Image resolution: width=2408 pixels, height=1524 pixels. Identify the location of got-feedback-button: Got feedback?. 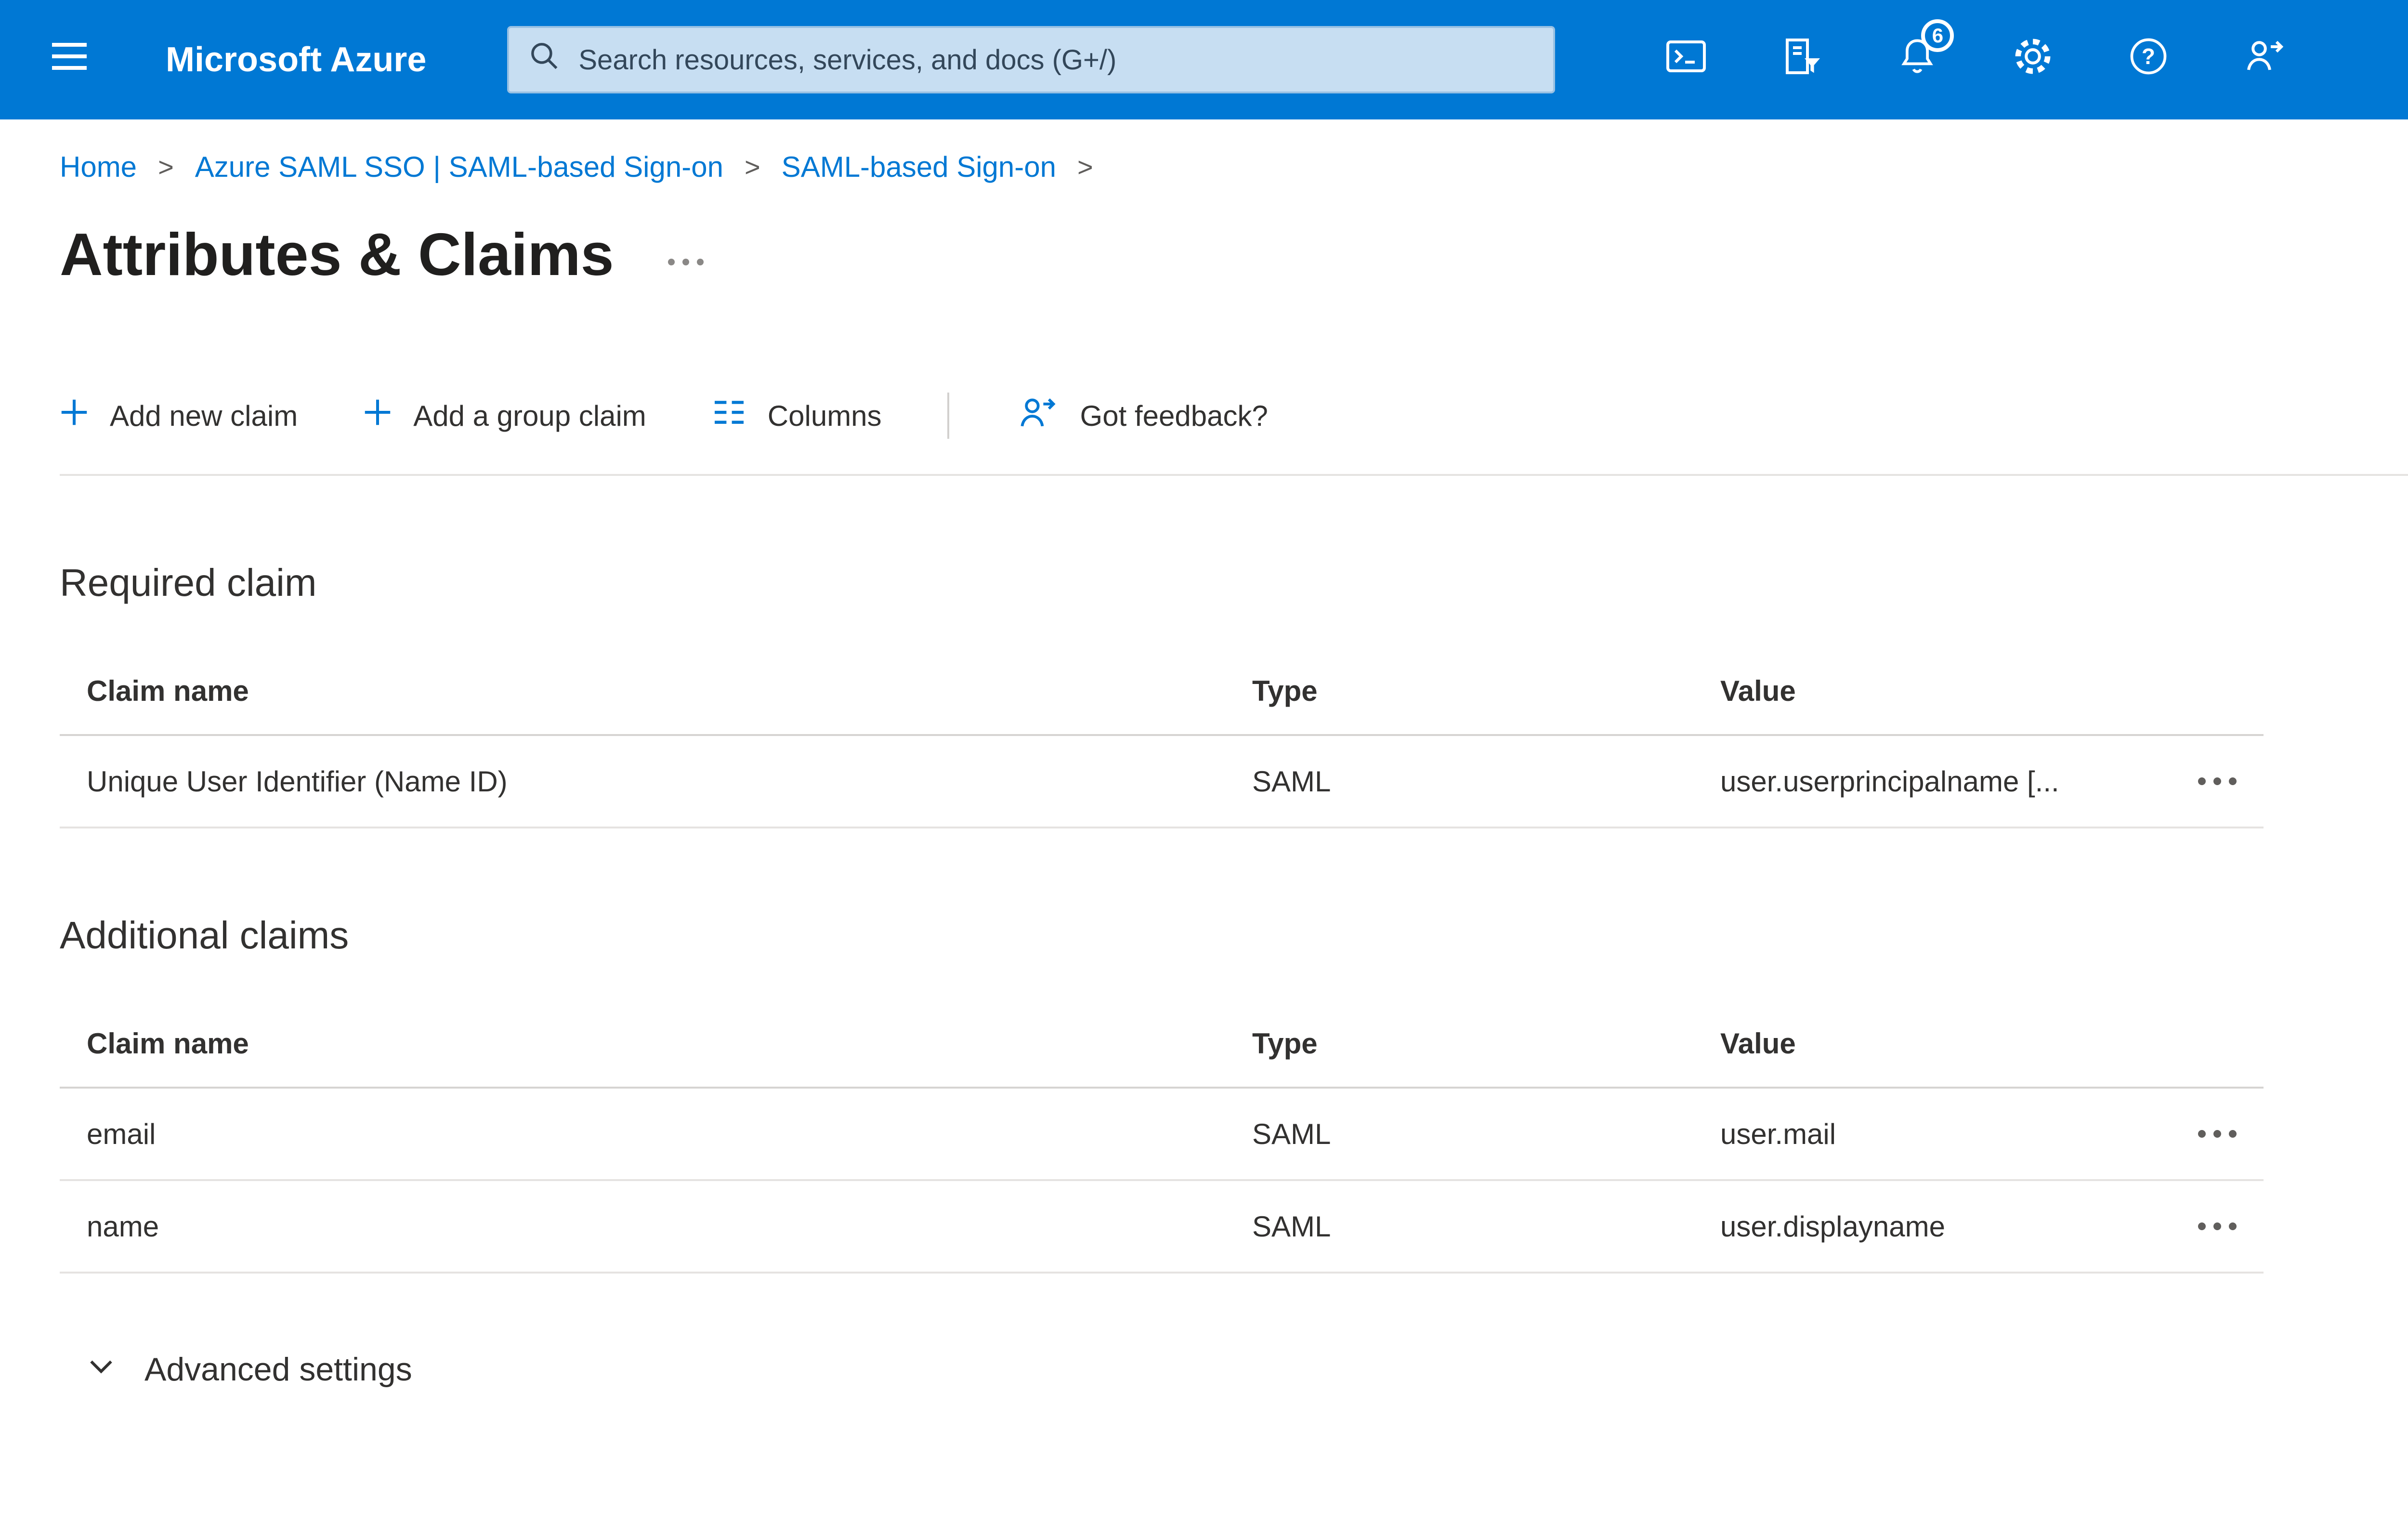
(1141, 415).